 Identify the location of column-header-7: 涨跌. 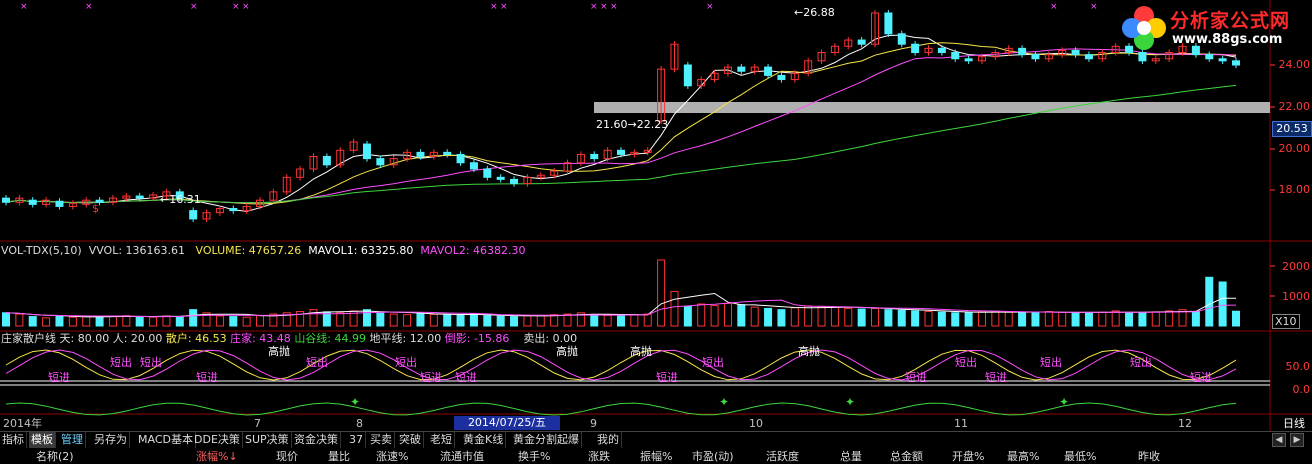
(599, 456).